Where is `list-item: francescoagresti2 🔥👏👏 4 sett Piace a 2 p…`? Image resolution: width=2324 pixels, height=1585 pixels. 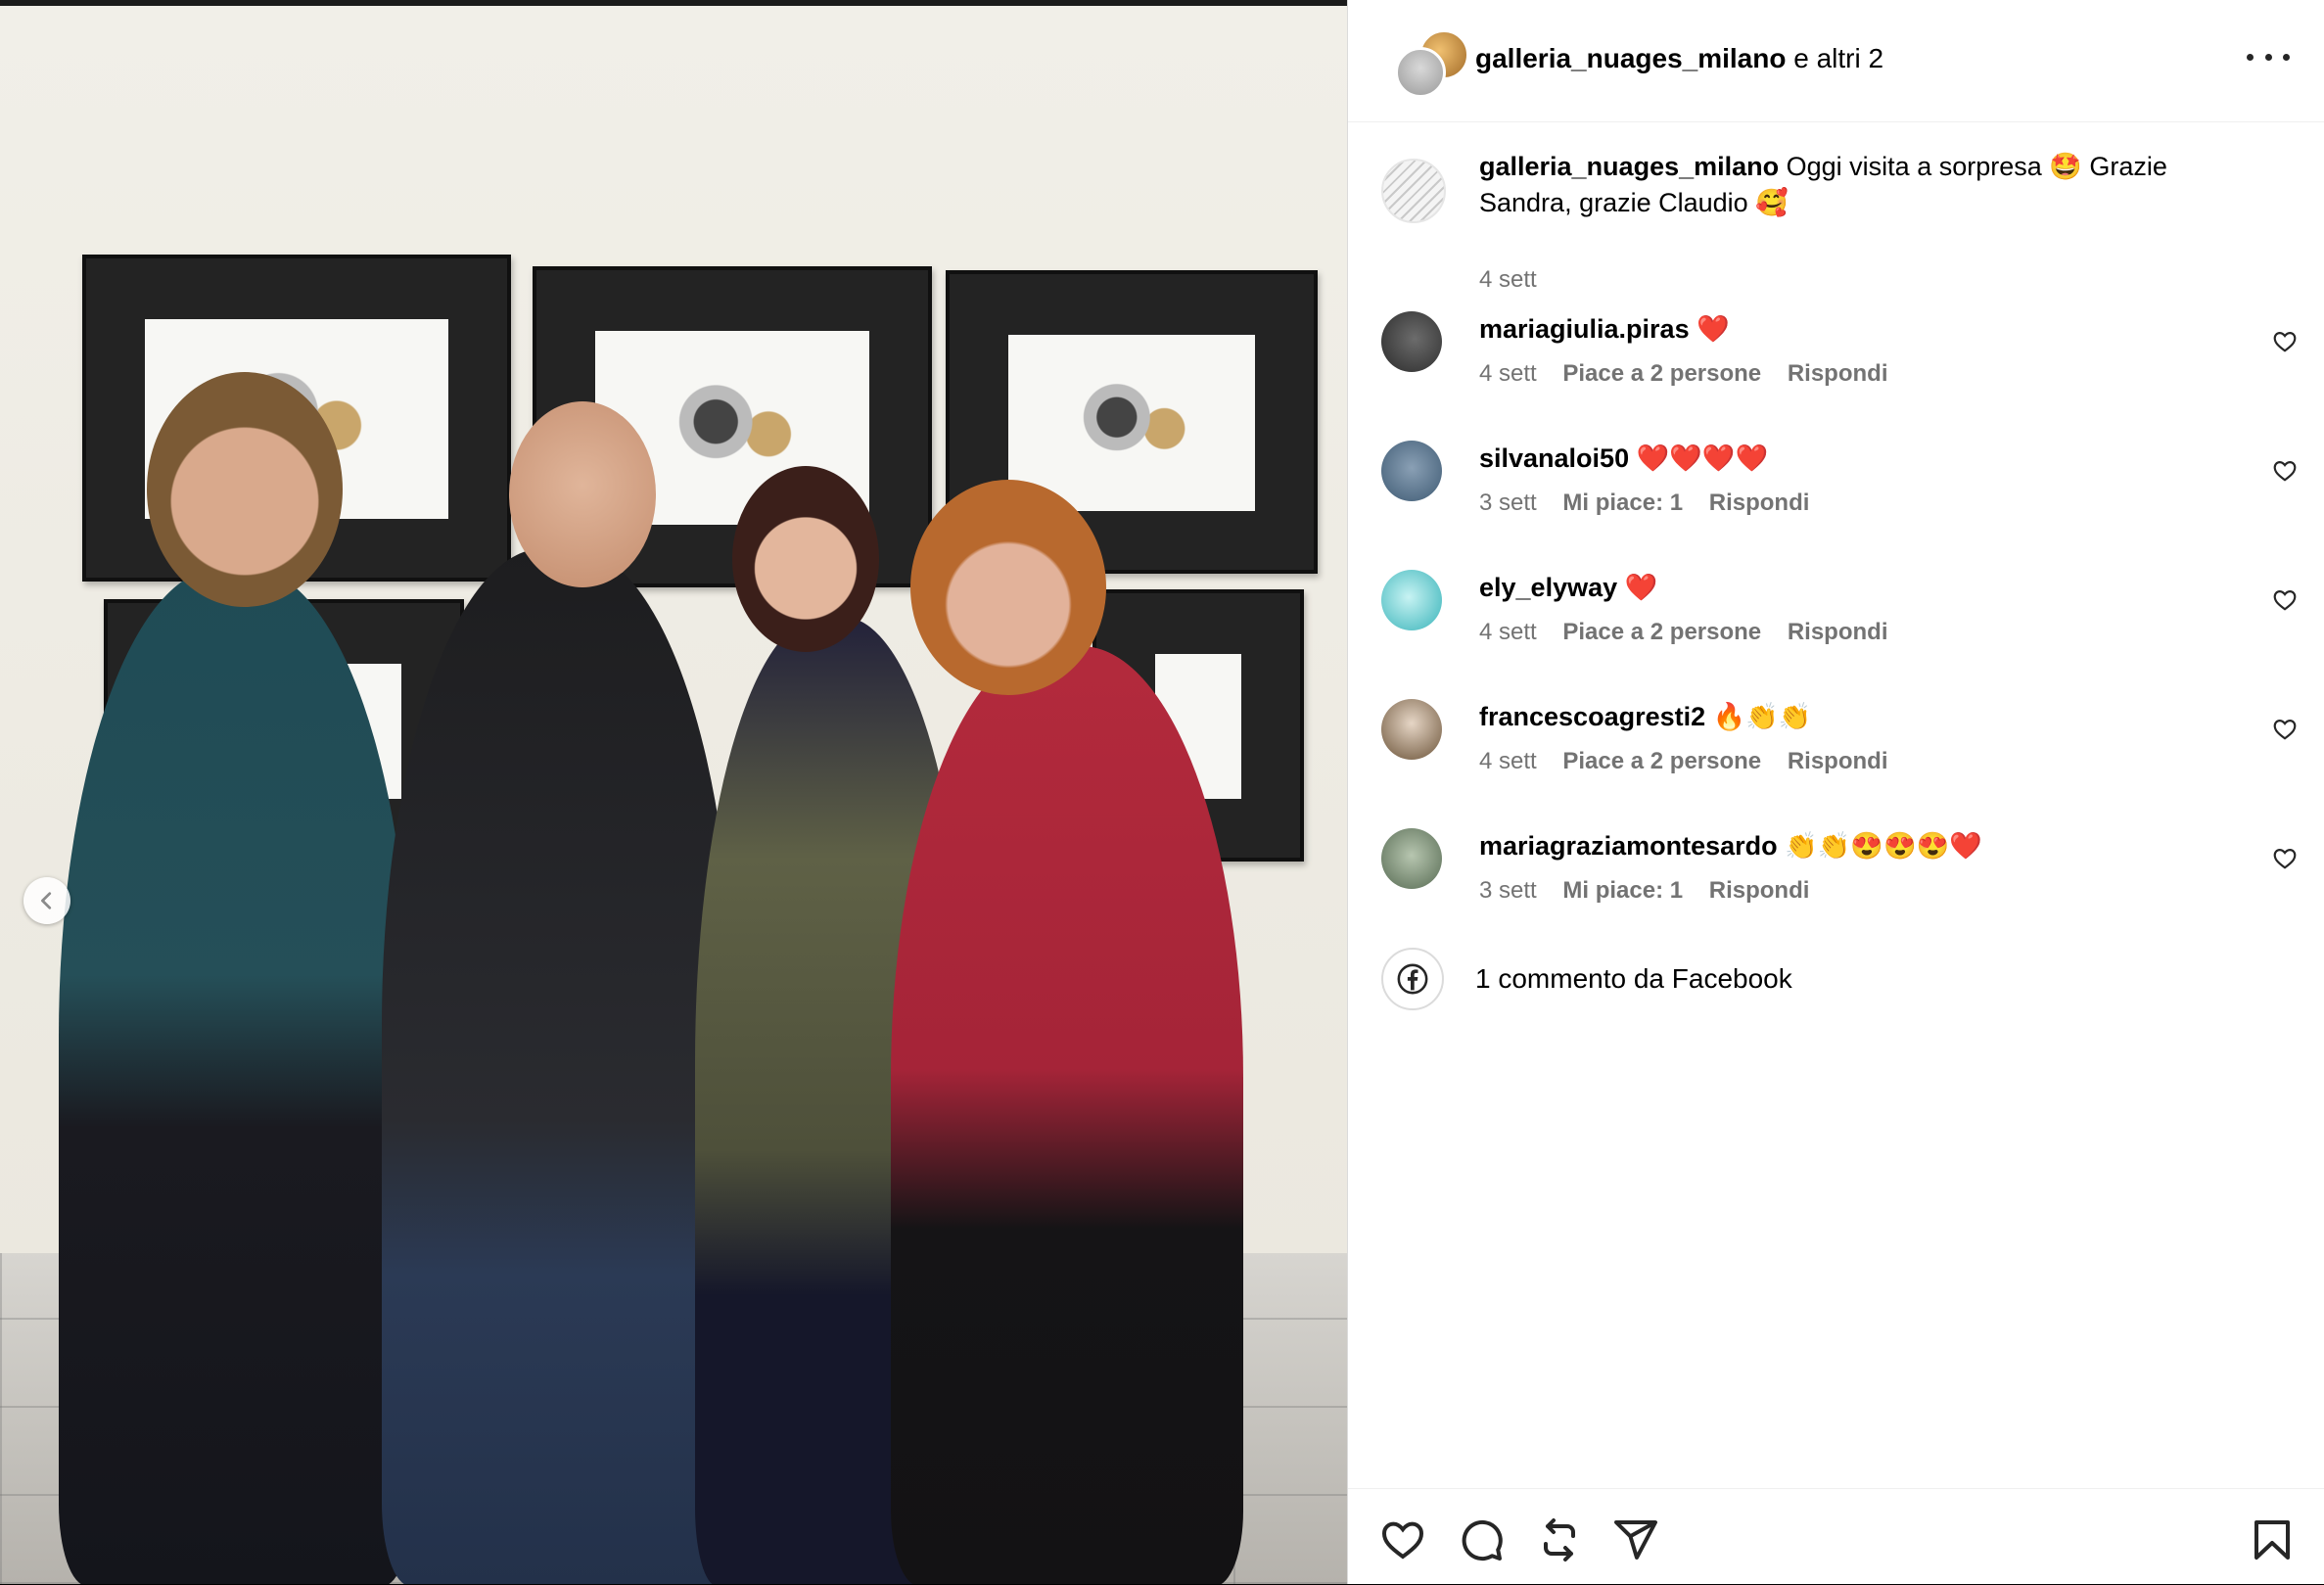
list-item: francescoagresti2 🔥👏👏 4 sett Piace a 2 p… is located at coordinates (1836, 748).